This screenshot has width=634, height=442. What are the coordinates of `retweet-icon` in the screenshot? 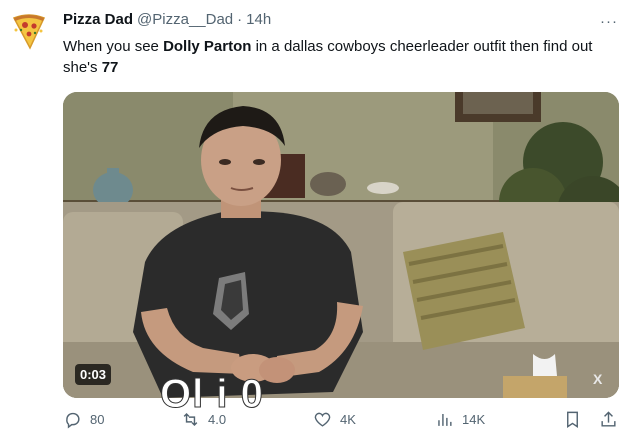 It's located at (190, 419).